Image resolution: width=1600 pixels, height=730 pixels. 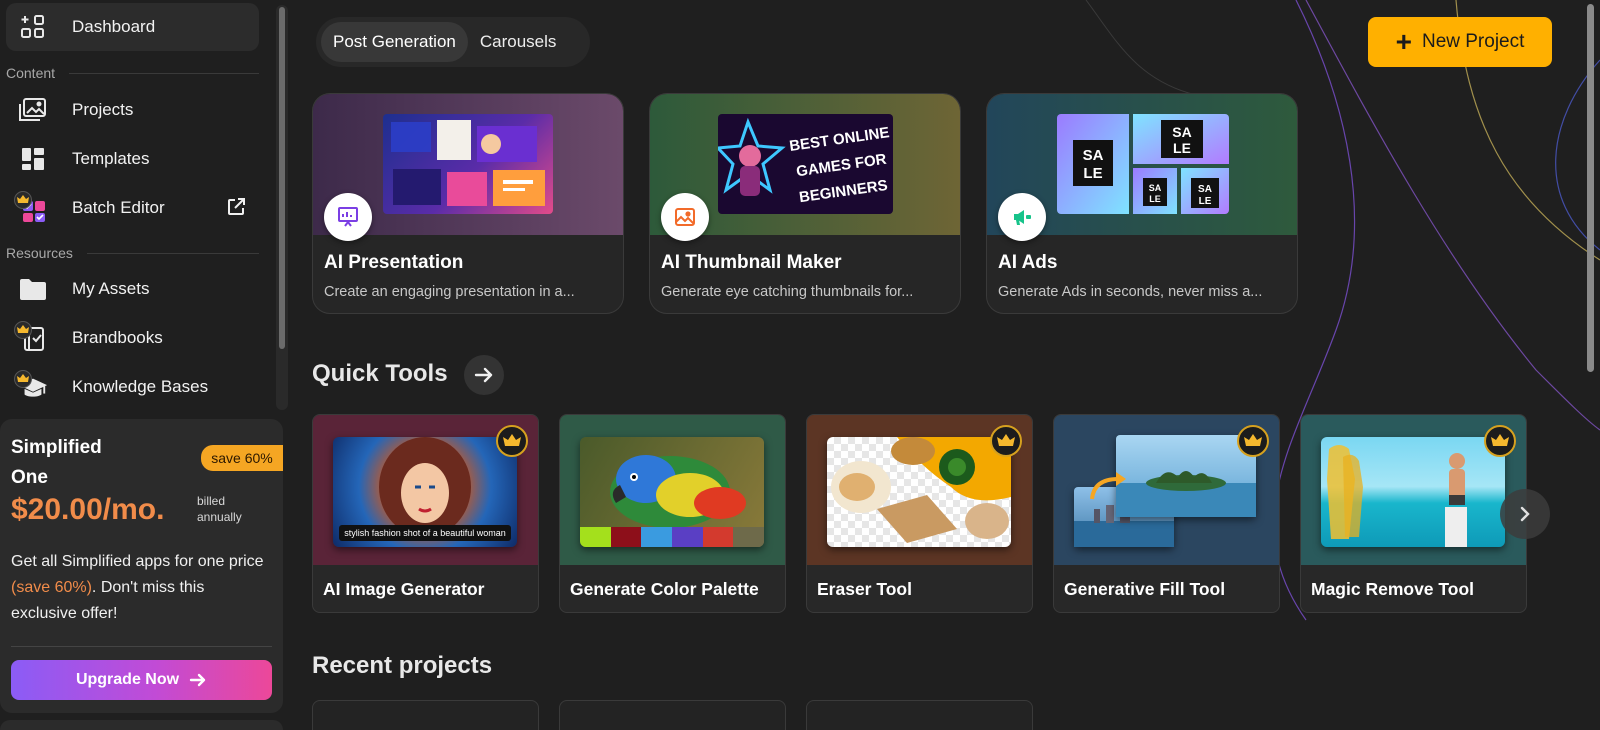 What do you see at coordinates (140, 386) in the screenshot?
I see `sidebar-item-label: Knowledge Bases` at bounding box center [140, 386].